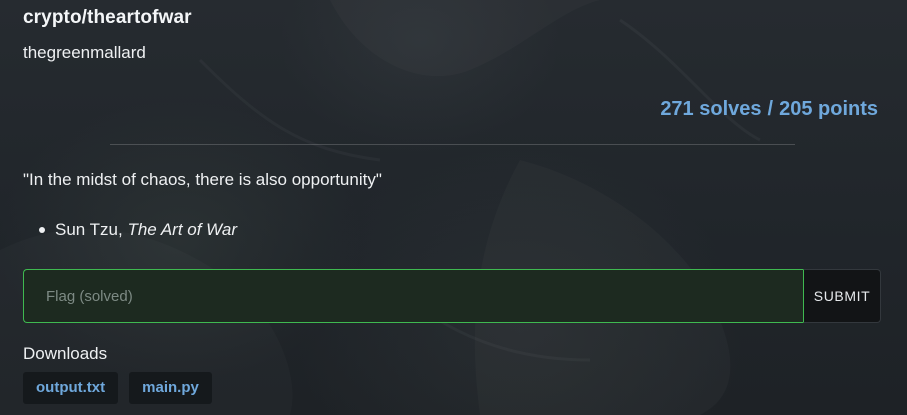  Describe the element at coordinates (711, 109) in the screenshot. I see `solves-count: 271 solves` at that location.